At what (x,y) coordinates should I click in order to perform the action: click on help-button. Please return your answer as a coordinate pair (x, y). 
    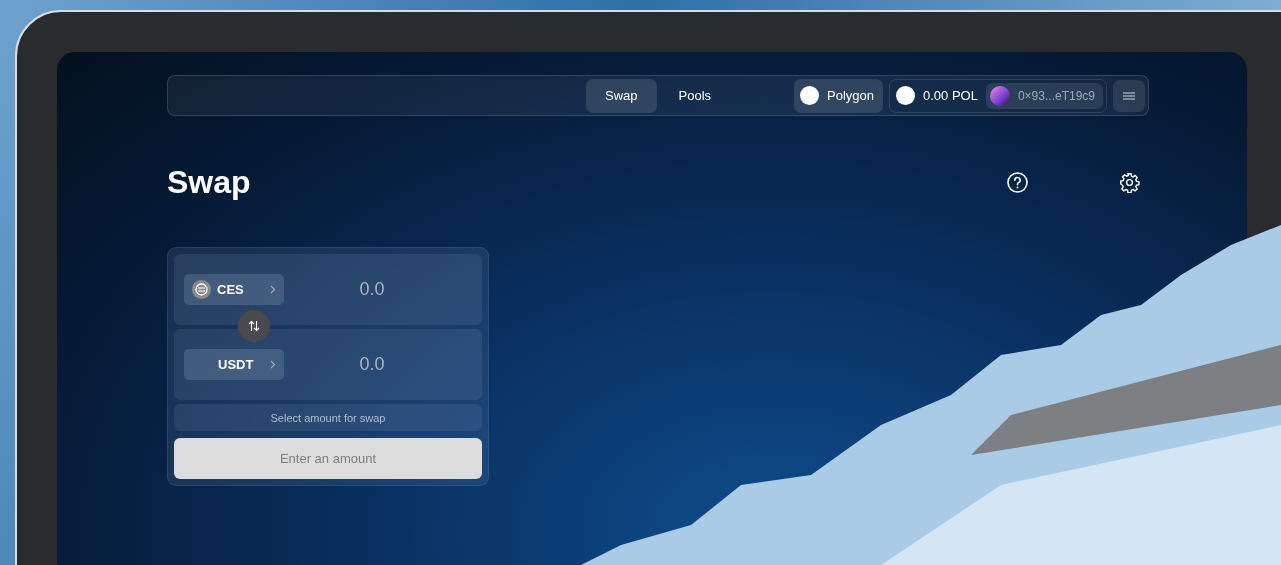
    Looking at the image, I should click on (1017, 182).